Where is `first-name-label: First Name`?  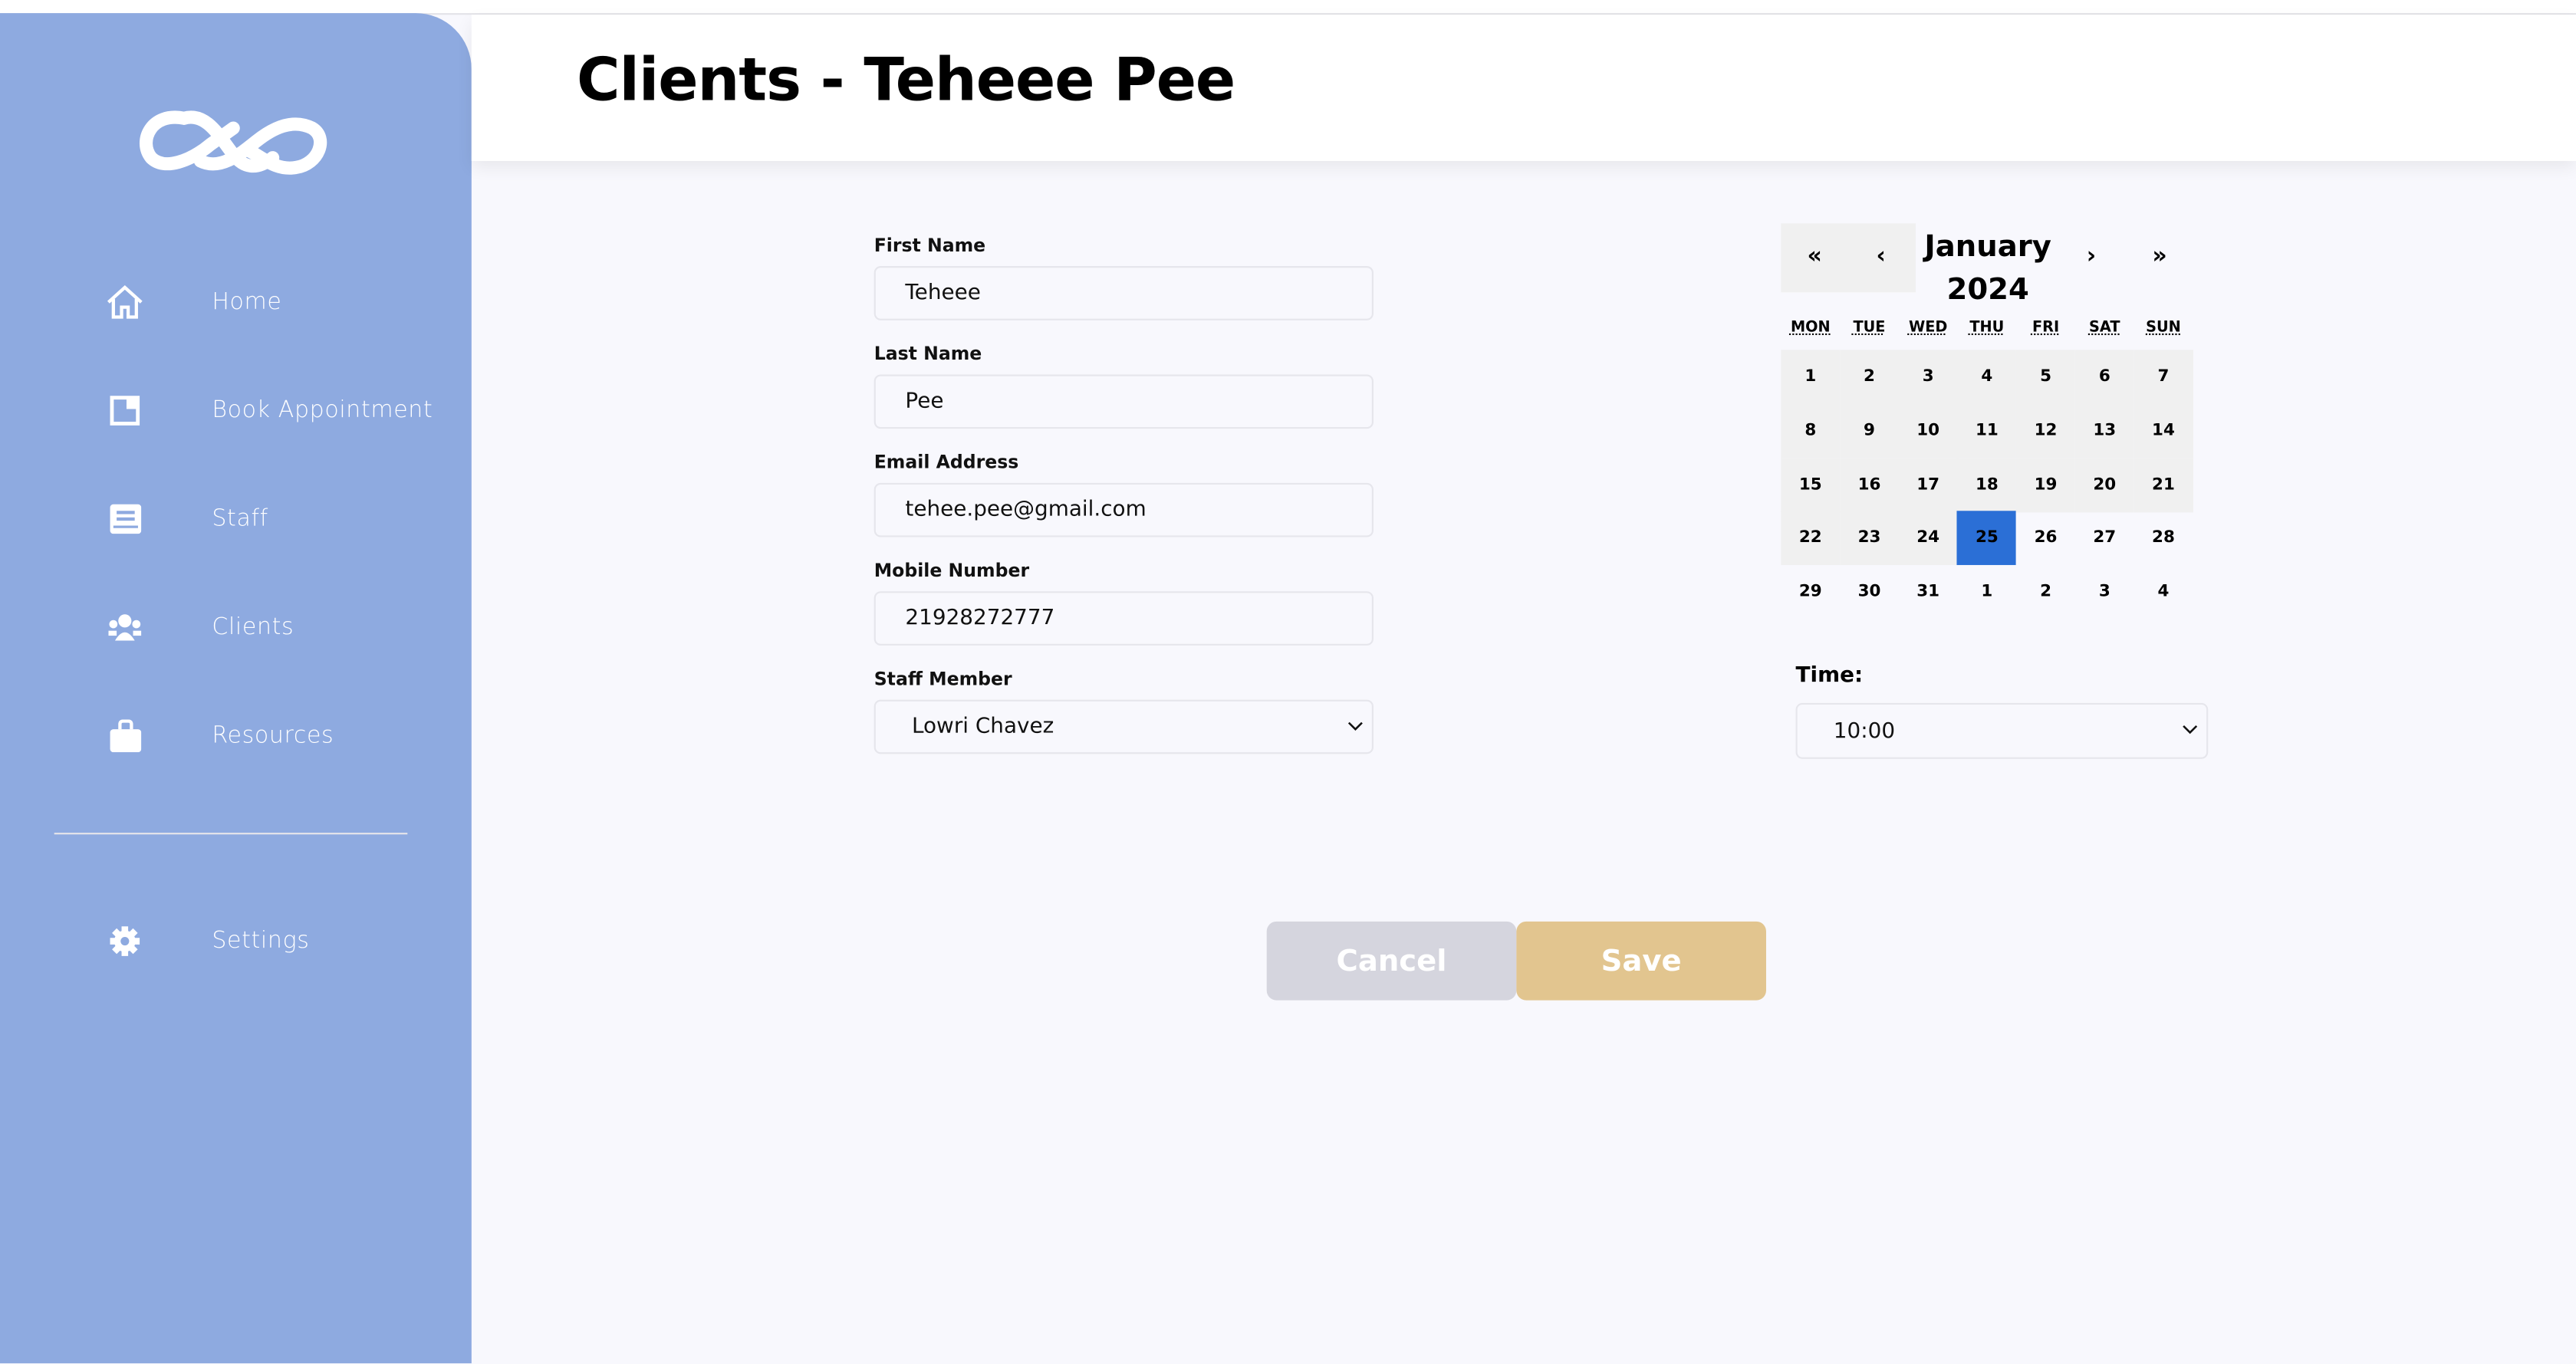 first-name-label: First Name is located at coordinates (929, 246).